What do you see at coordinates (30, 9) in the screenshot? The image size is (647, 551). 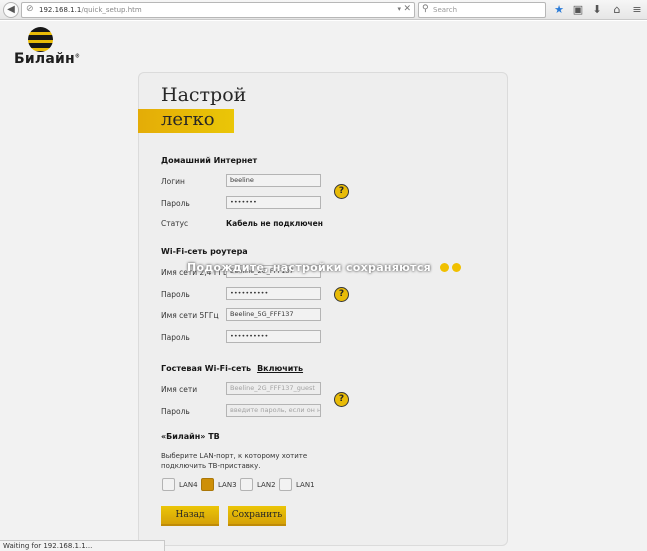 I see `site-identity-icon: ⊘` at bounding box center [30, 9].